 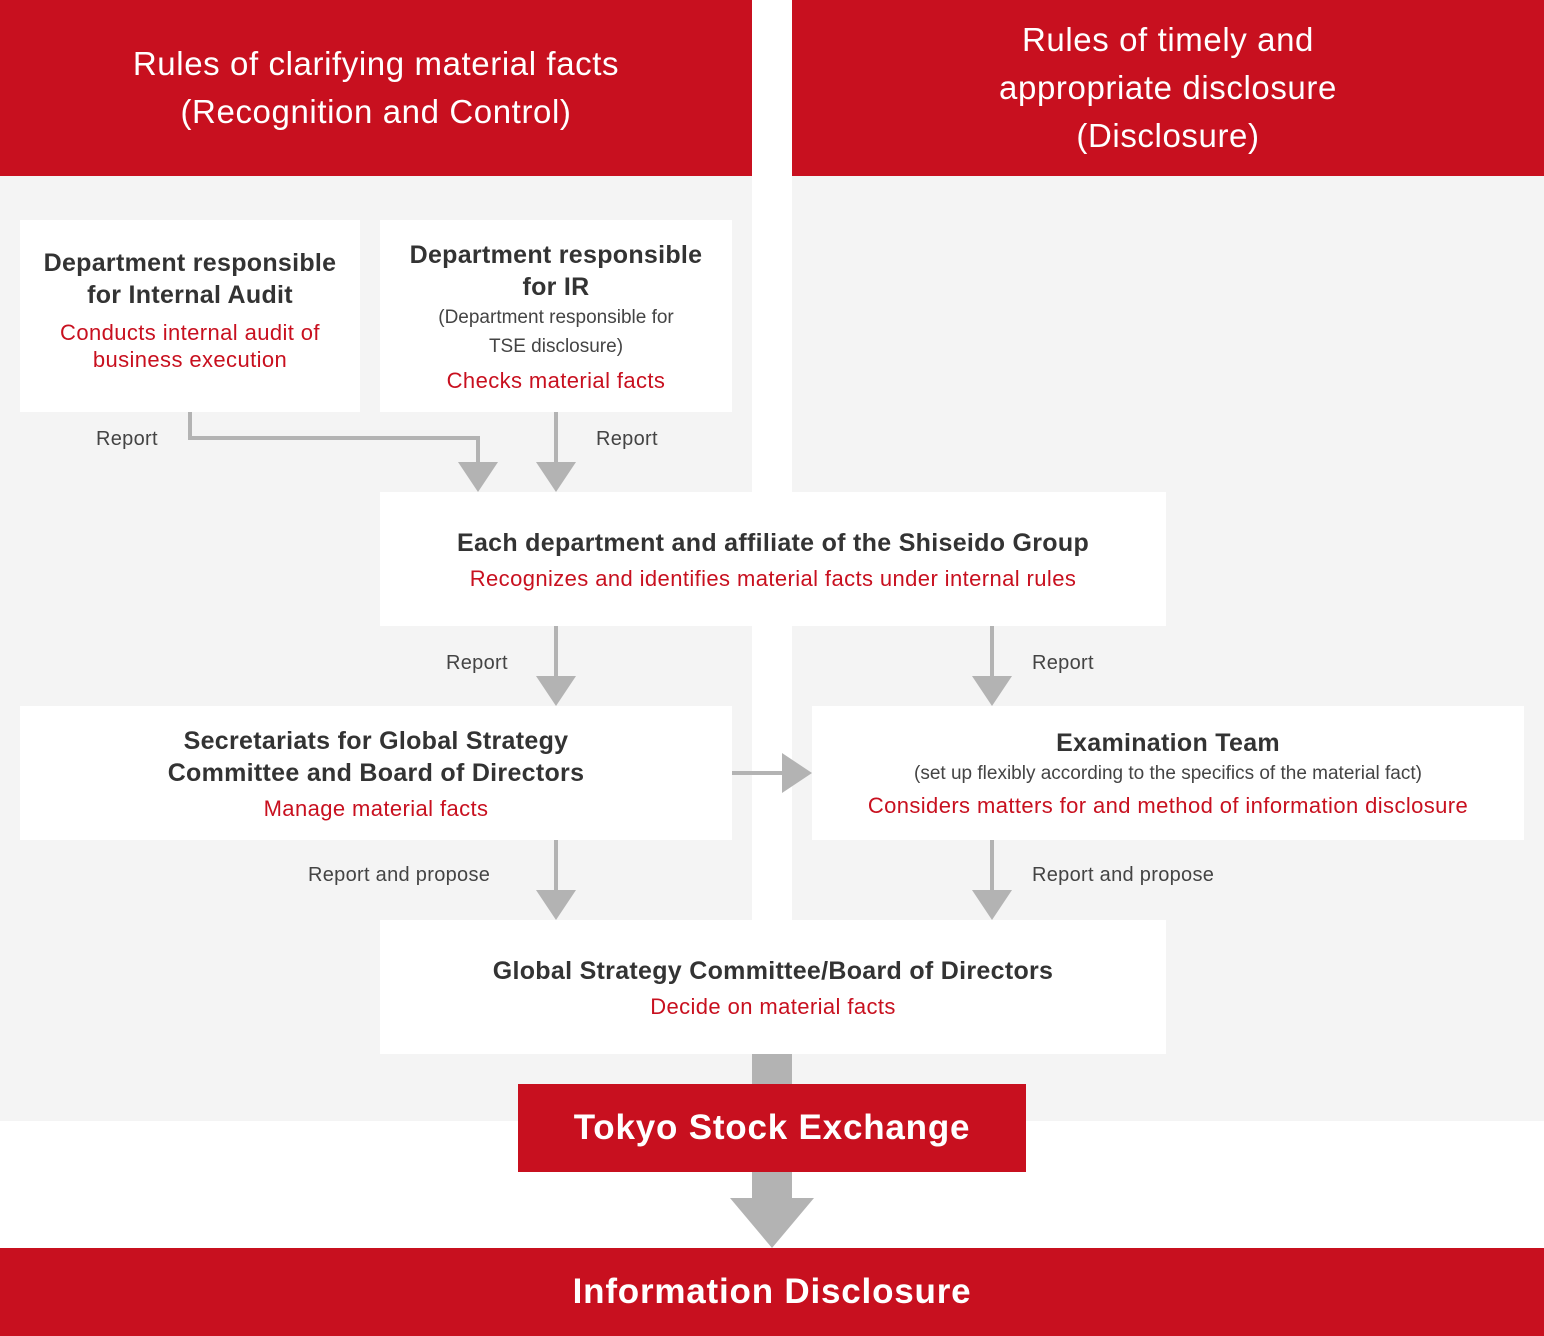 What do you see at coordinates (992, 652) in the screenshot?
I see `dept-to-exam-line` at bounding box center [992, 652].